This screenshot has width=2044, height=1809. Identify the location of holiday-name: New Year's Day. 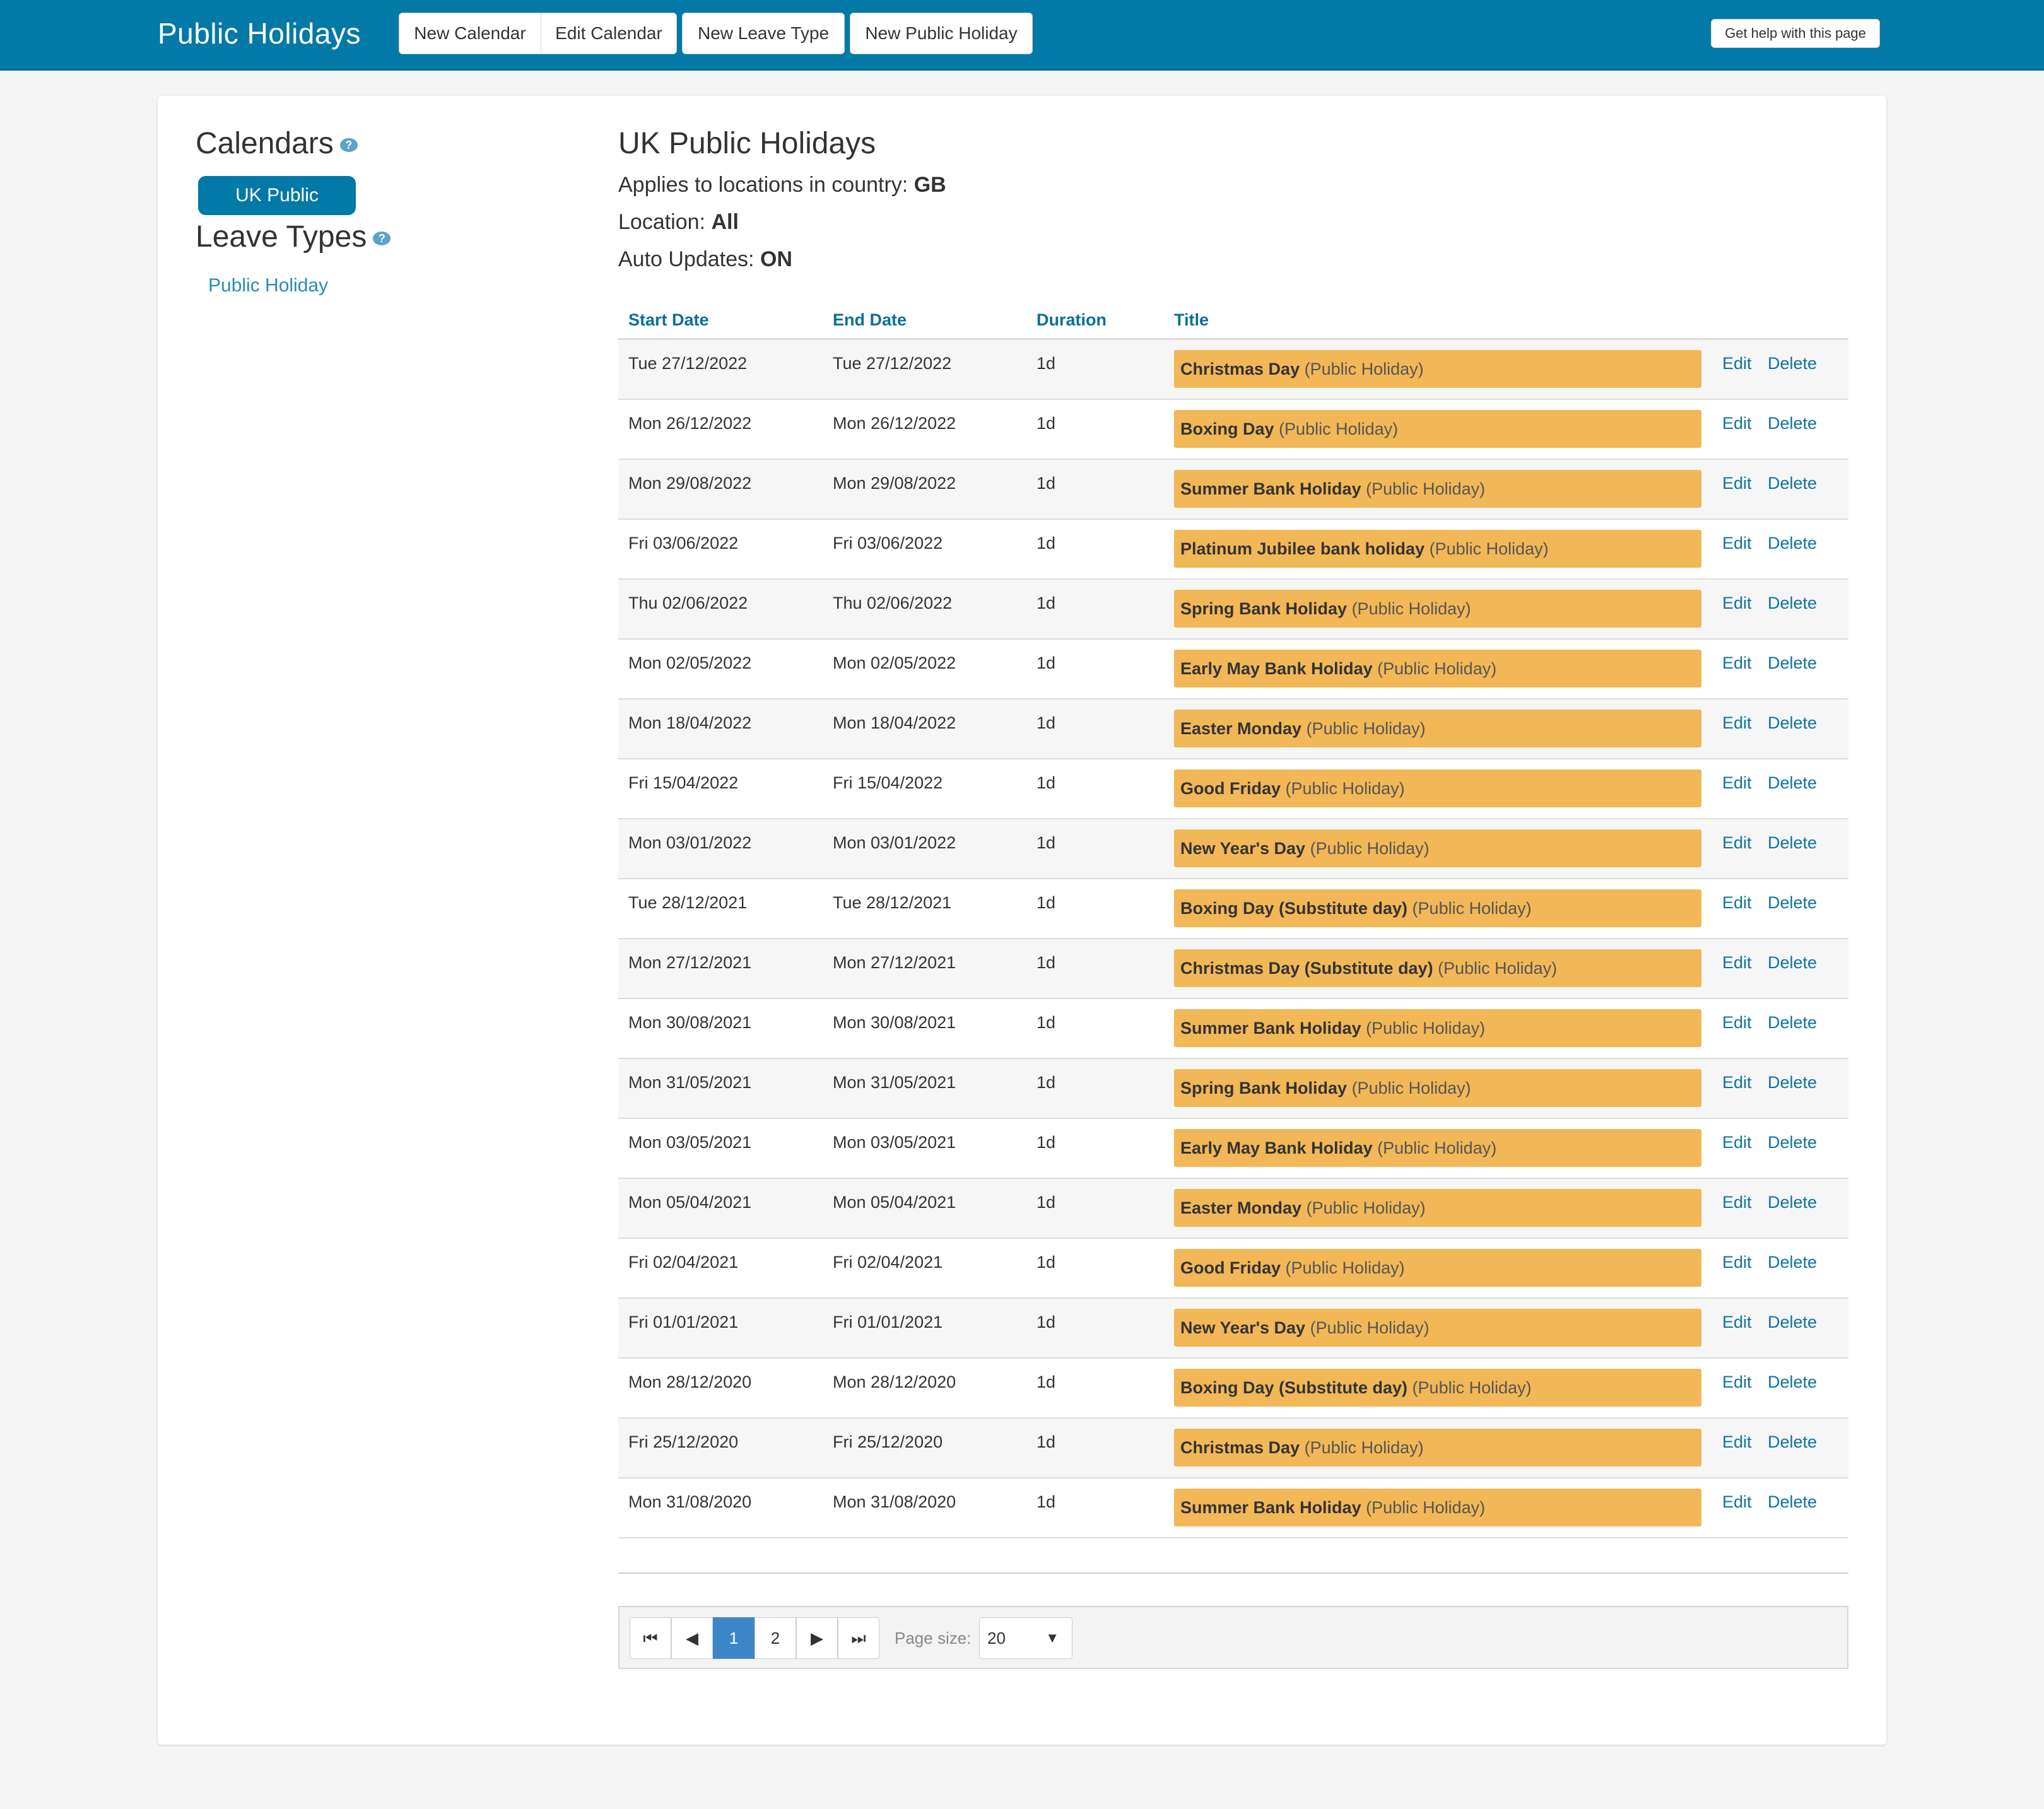
(1243, 849).